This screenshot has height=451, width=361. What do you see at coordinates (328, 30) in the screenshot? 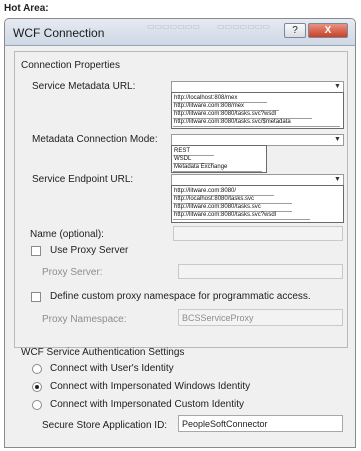
I see `close-button: X` at bounding box center [328, 30].